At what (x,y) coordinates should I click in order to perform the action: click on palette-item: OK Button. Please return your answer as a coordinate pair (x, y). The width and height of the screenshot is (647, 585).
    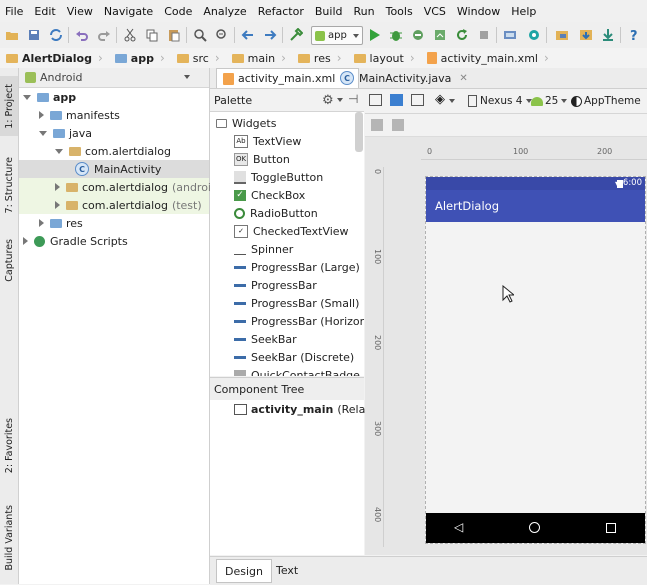
    Looking at the image, I should click on (262, 159).